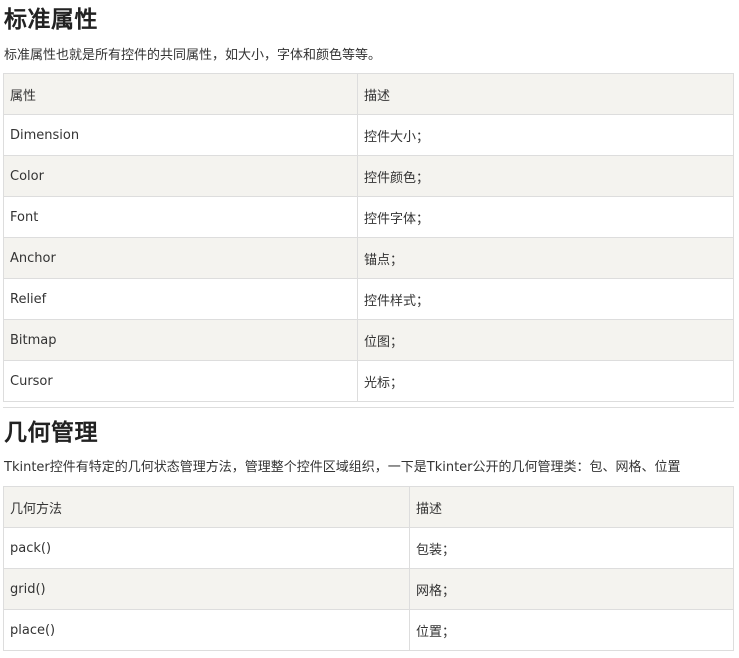  I want to click on section-title-standard-attributes: 标准属性, so click(51, 20).